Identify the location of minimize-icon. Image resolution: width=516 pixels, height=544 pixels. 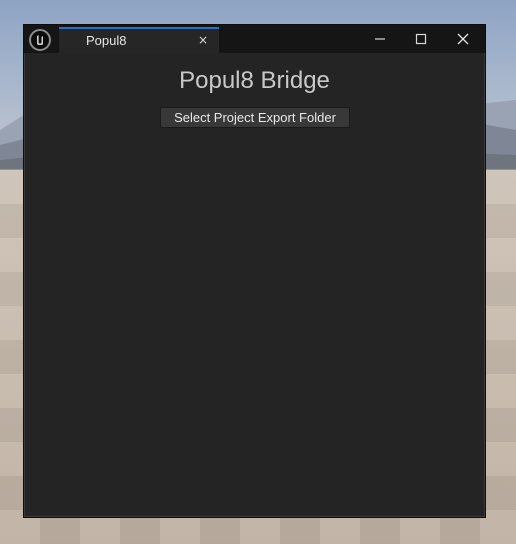
(380, 39).